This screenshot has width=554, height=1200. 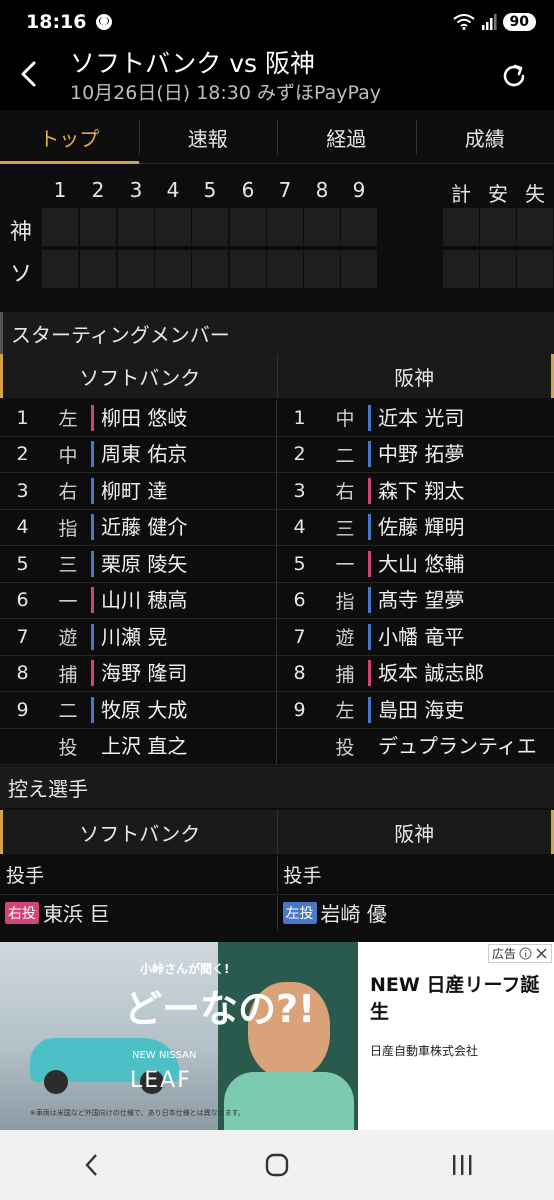 What do you see at coordinates (525, 953) in the screenshot?
I see `info-icon` at bounding box center [525, 953].